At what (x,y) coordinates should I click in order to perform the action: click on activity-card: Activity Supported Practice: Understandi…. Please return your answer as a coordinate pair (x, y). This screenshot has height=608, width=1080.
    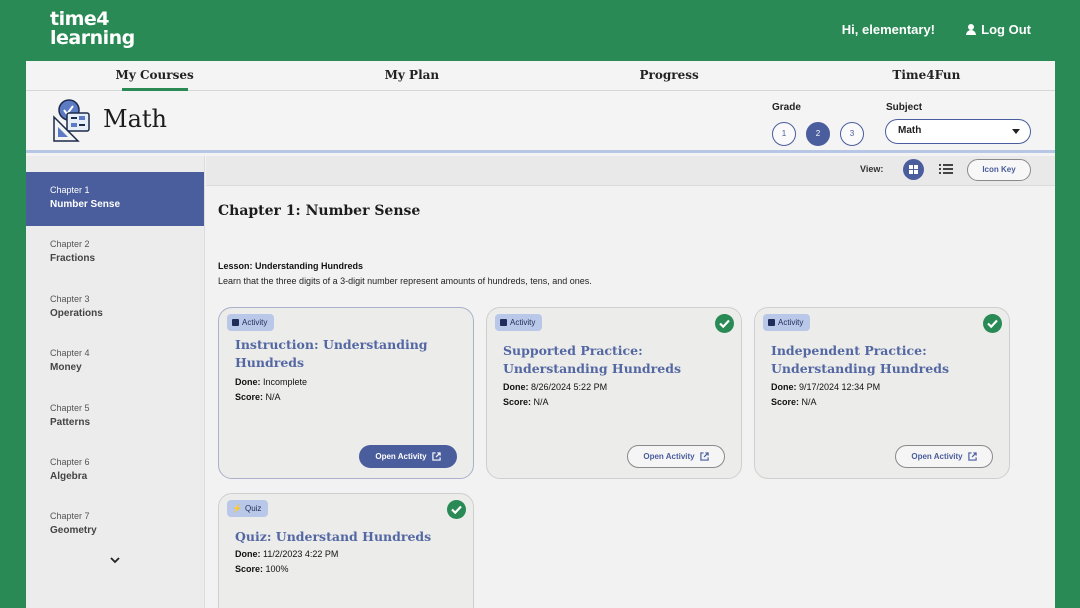
    Looking at the image, I should click on (614, 393).